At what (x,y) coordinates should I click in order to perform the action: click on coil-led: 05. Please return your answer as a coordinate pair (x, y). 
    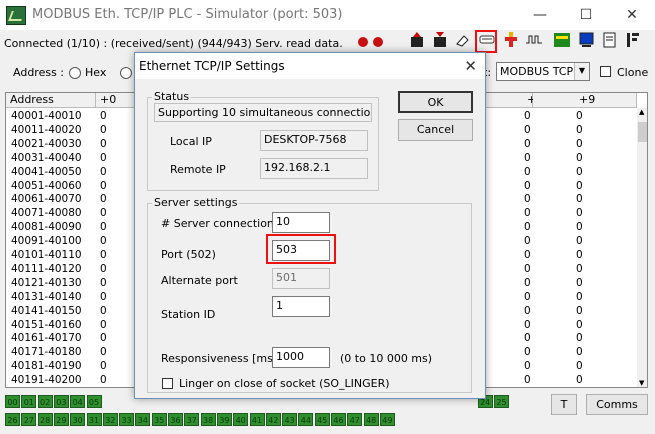
    Looking at the image, I should click on (94, 401).